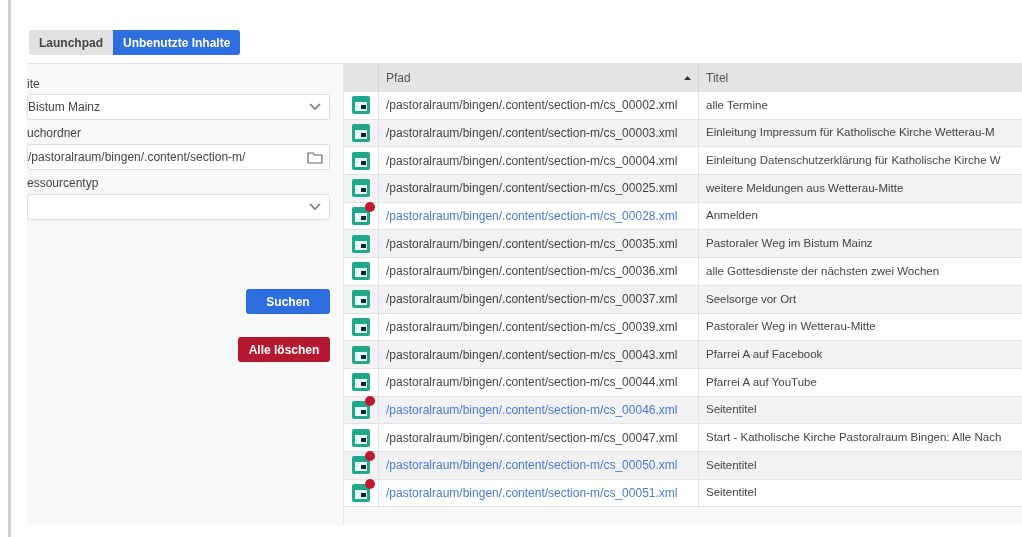  Describe the element at coordinates (532, 383) in the screenshot. I see `table-cell-text: /pastoralraum/bingen/.content/section-m/cs_00044.xml` at that location.